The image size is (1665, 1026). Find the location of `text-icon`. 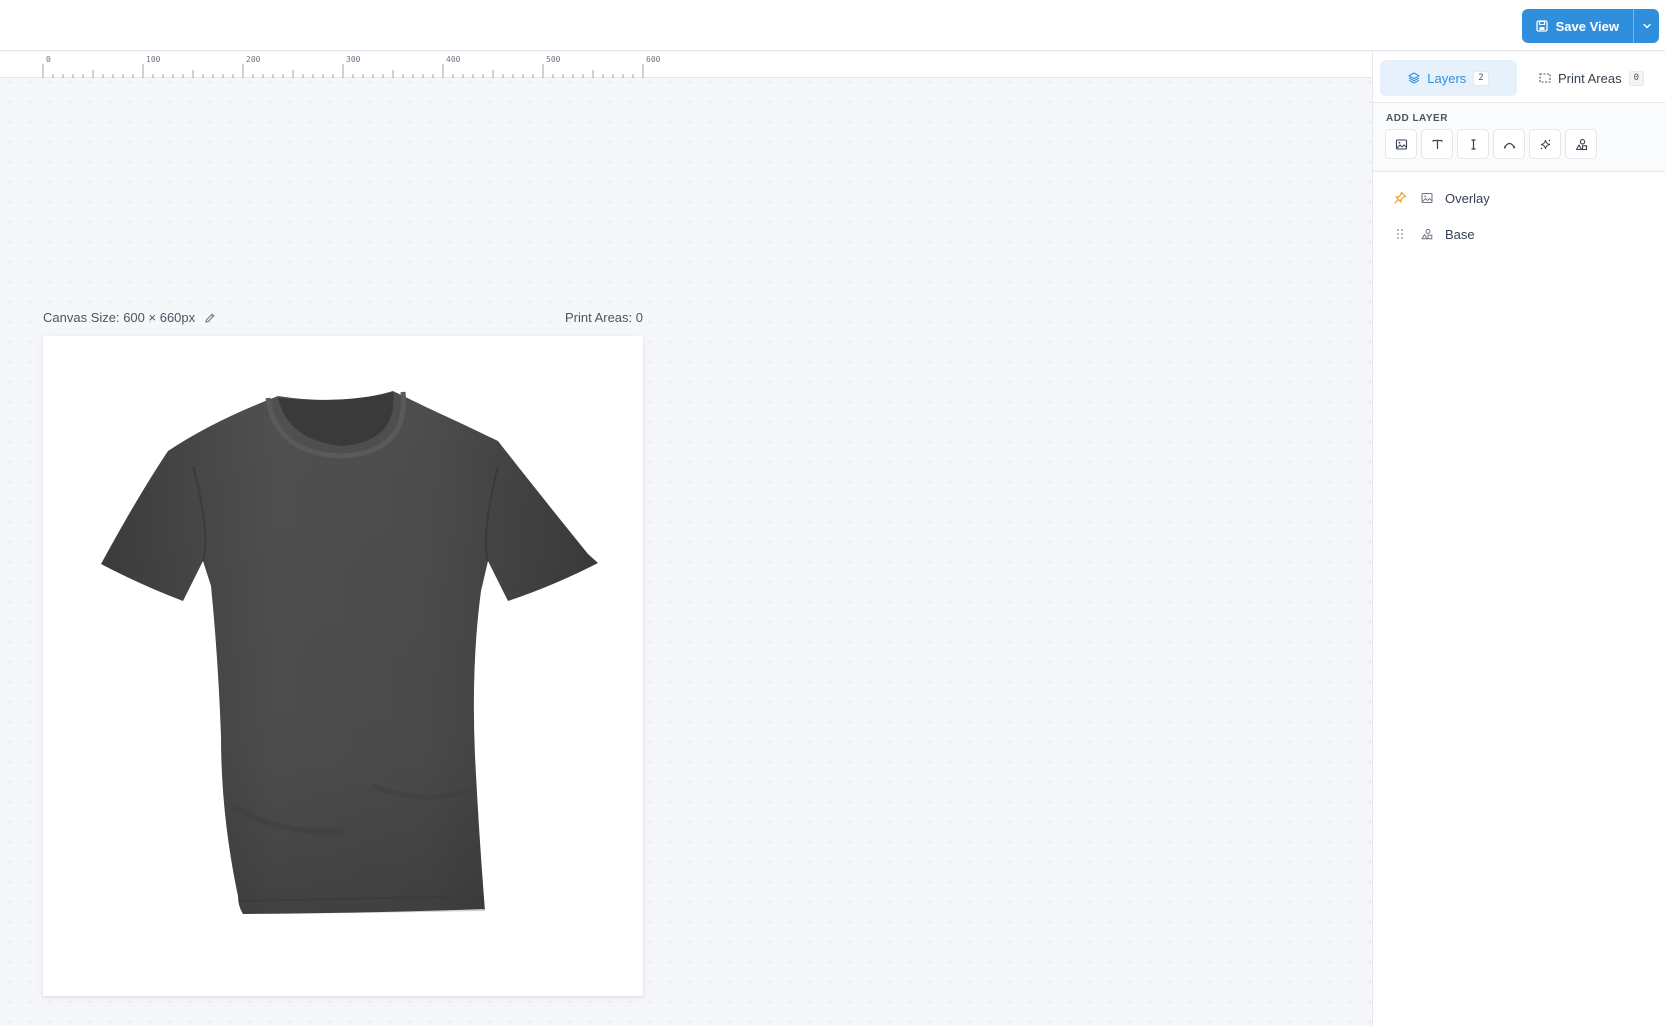

text-icon is located at coordinates (1437, 144).